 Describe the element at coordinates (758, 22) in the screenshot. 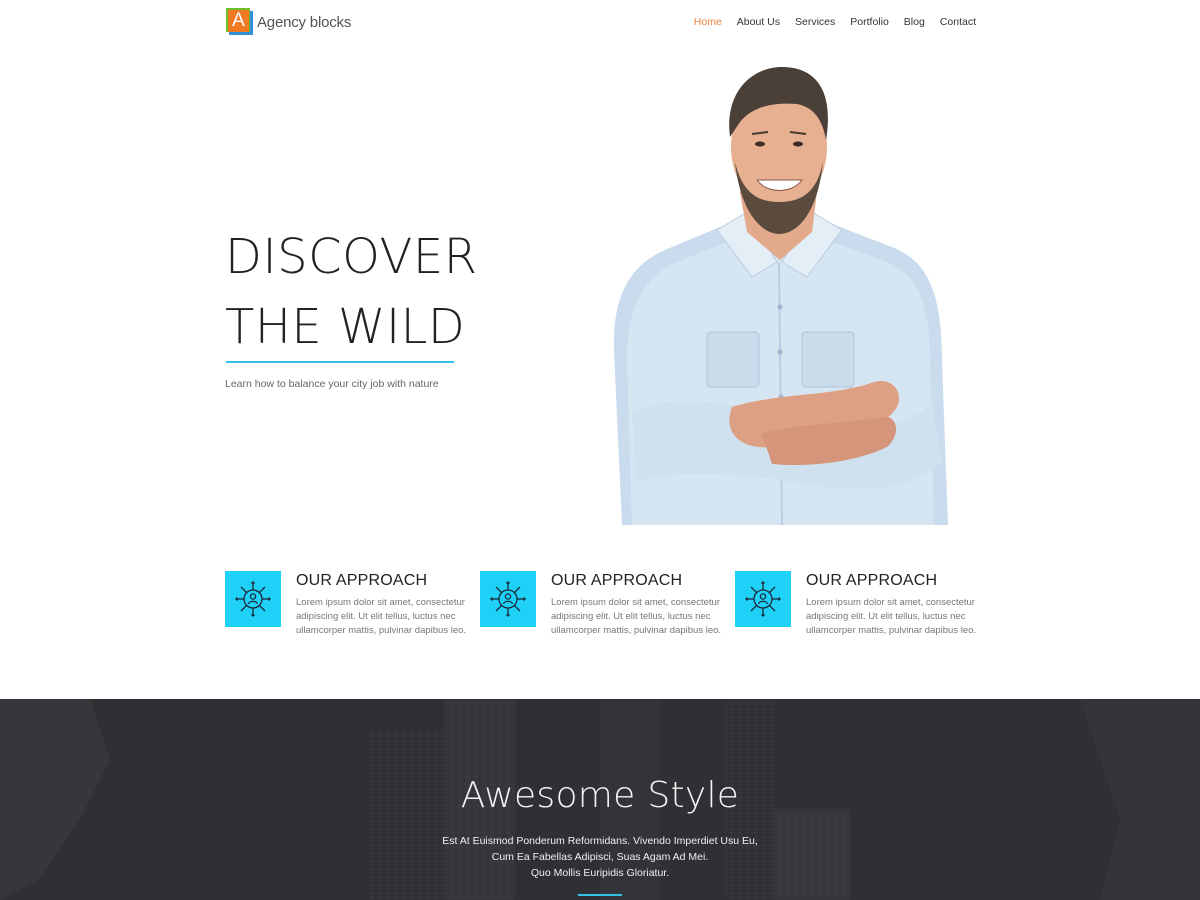

I see `nav-item-about-us: About Us` at that location.